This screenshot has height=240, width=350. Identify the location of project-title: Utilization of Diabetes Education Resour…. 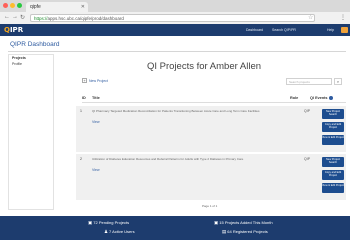
(168, 159).